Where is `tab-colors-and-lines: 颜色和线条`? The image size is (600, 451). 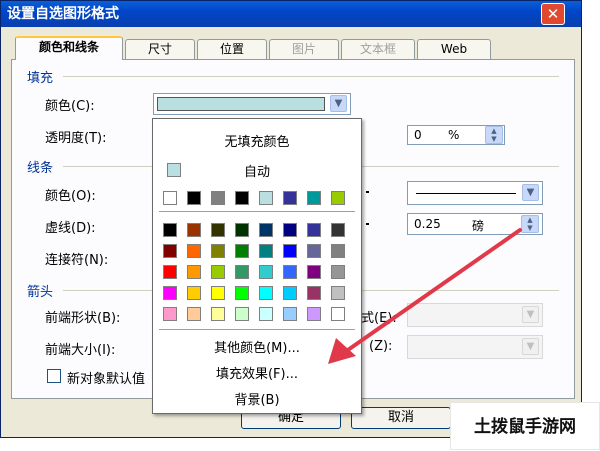 tab-colors-and-lines: 颜色和线条 is located at coordinates (69, 48).